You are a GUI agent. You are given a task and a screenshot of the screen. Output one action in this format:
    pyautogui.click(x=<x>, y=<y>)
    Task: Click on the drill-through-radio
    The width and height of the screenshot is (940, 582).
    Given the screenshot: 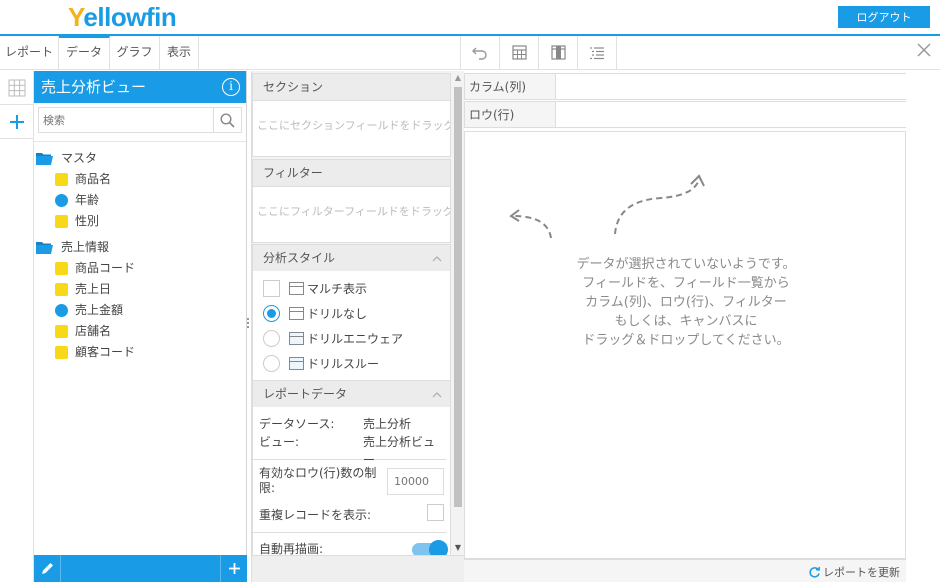 What is the action you would take?
    pyautogui.click(x=271, y=363)
    